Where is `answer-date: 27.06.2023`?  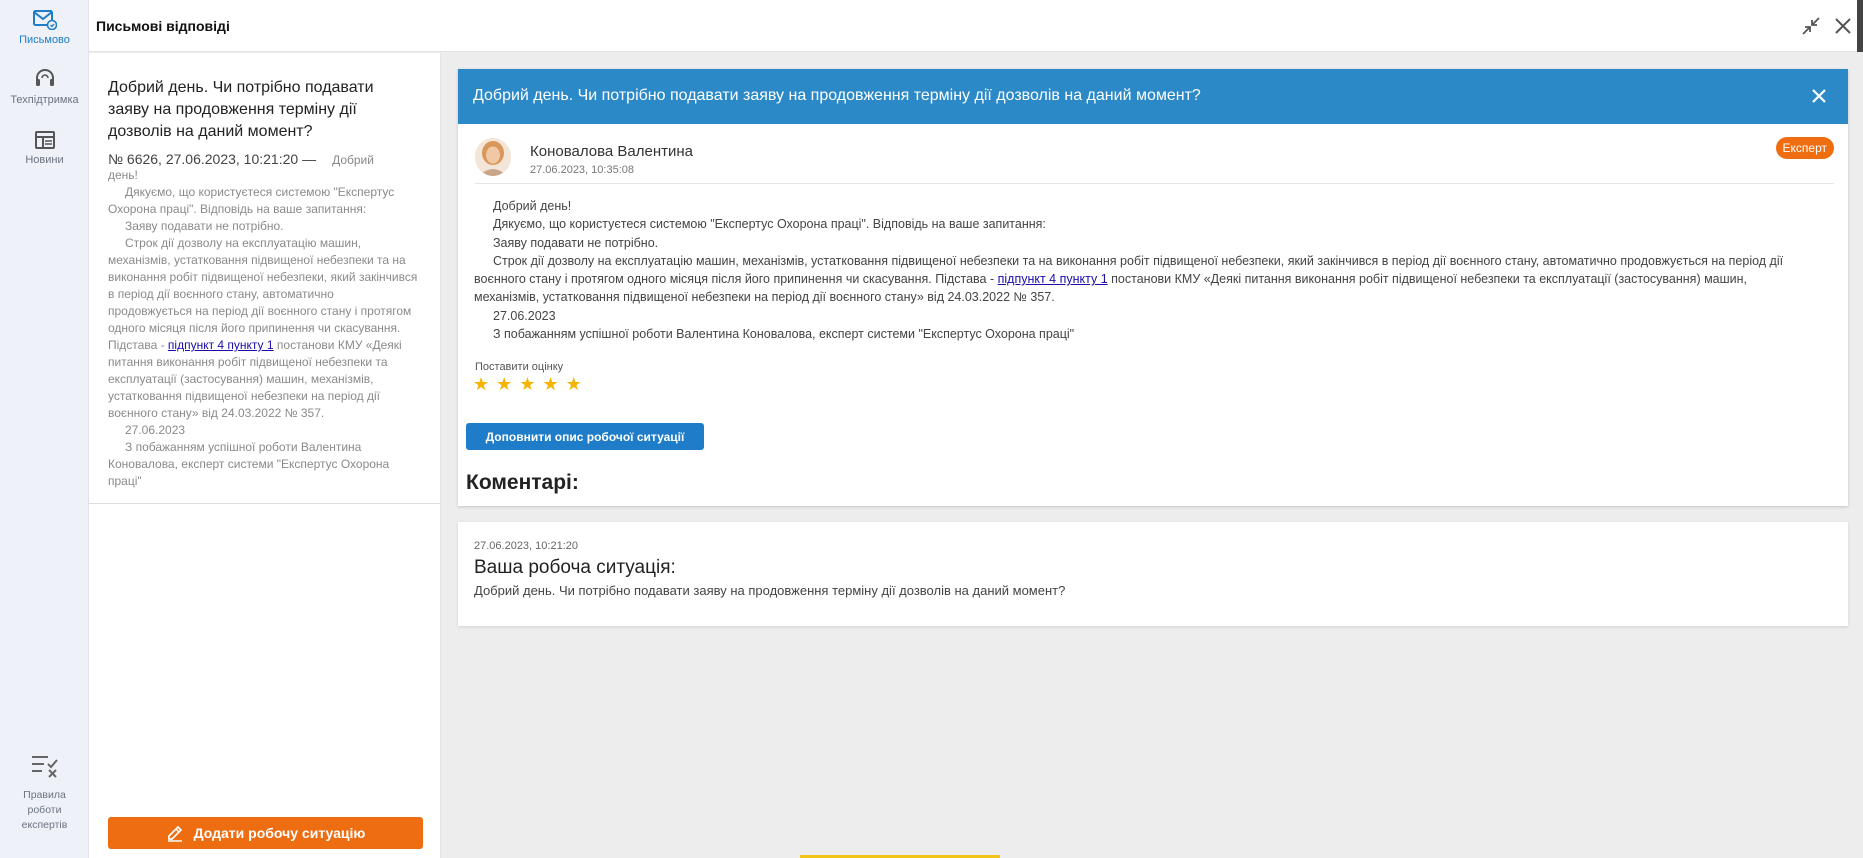
answer-date: 27.06.2023 is located at coordinates (524, 315).